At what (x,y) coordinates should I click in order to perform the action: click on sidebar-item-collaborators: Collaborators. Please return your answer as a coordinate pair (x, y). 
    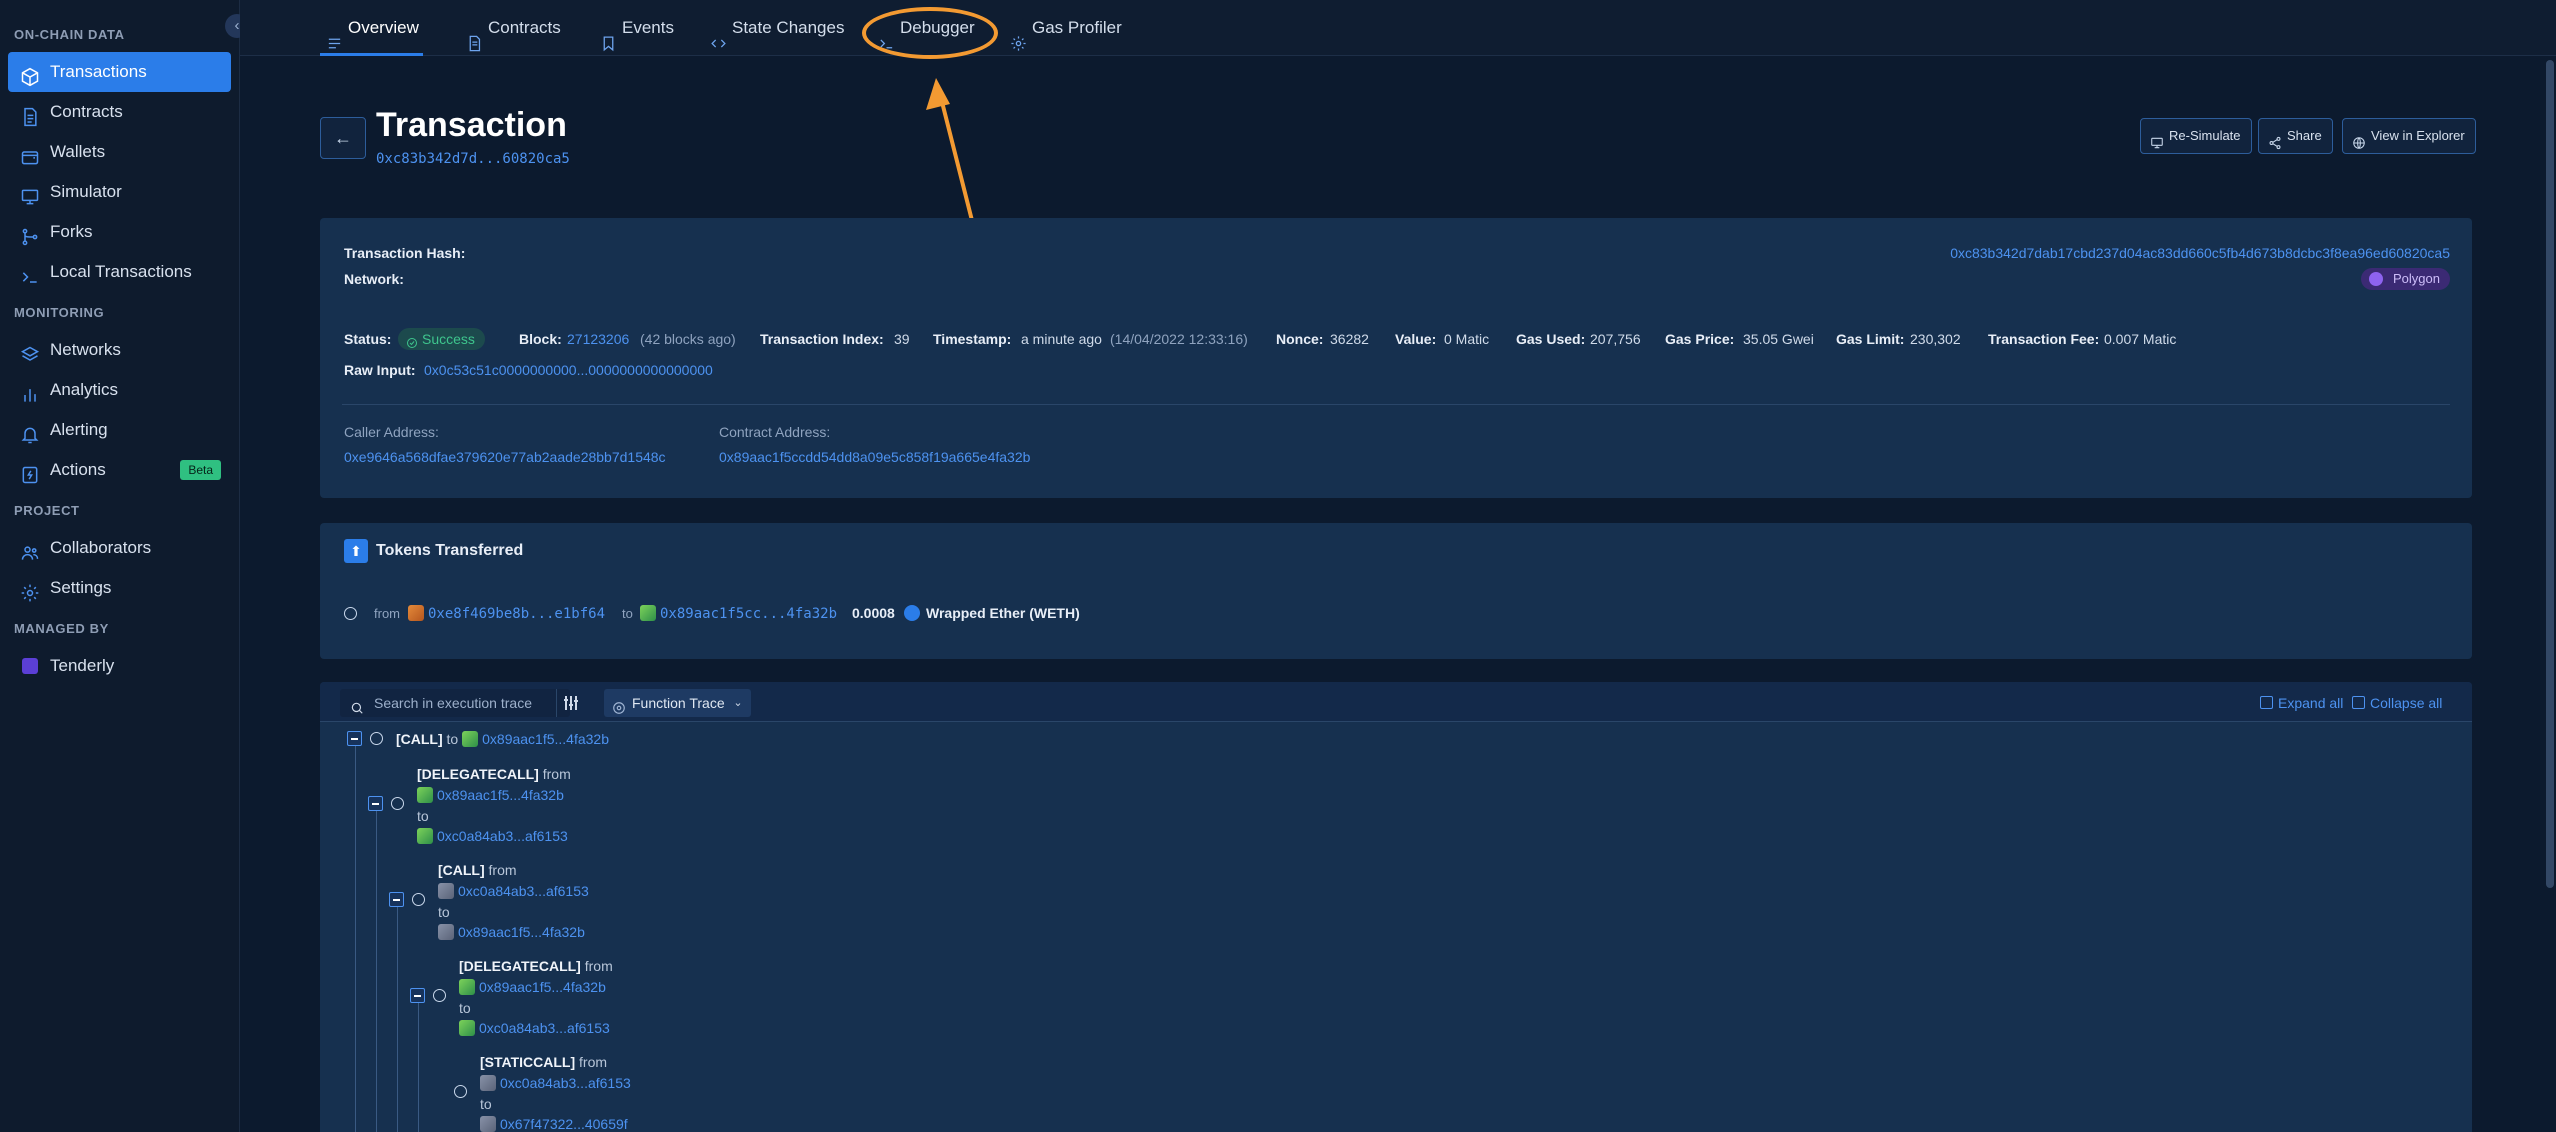
    Looking at the image, I should click on (119, 548).